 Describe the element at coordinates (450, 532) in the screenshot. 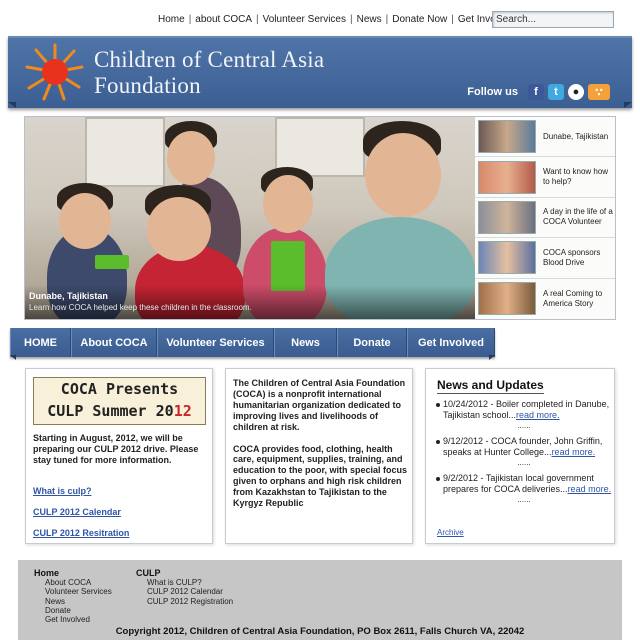

I see `archive-link: Archive` at that location.